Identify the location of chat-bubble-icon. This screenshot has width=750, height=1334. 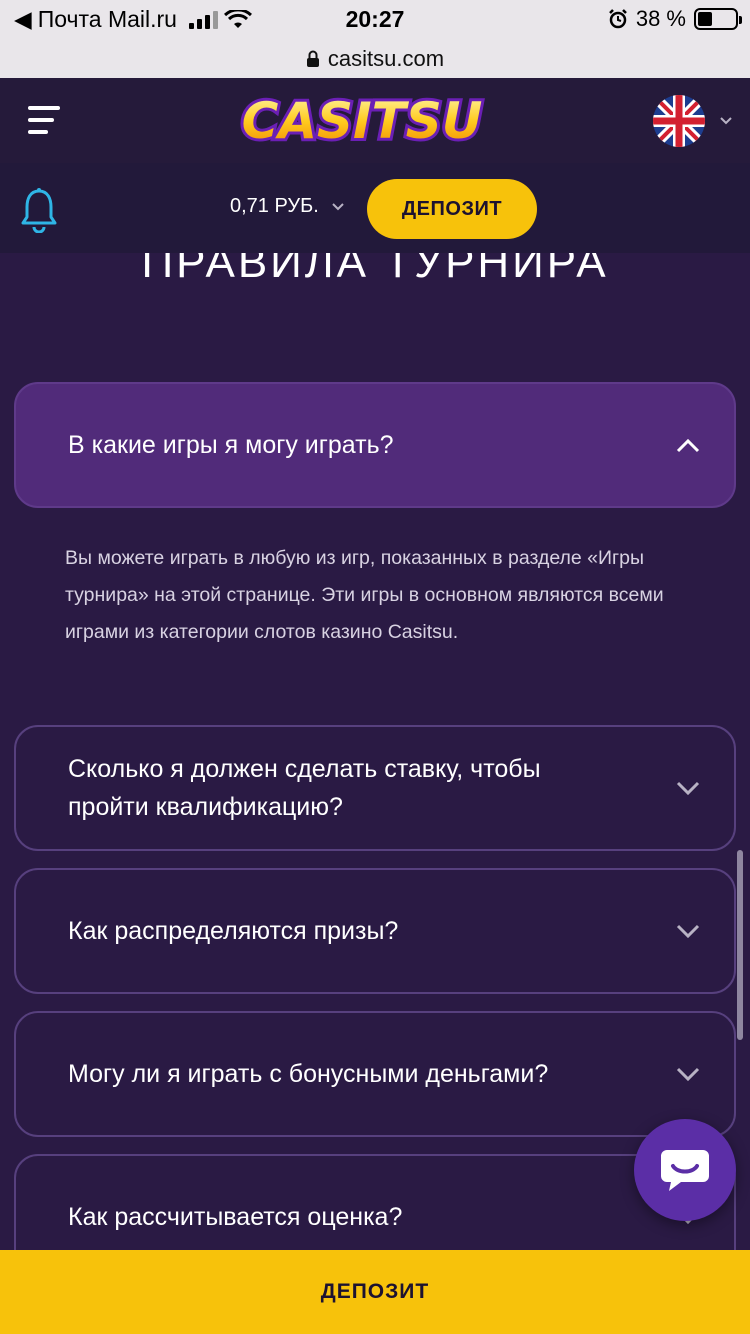
(685, 1170).